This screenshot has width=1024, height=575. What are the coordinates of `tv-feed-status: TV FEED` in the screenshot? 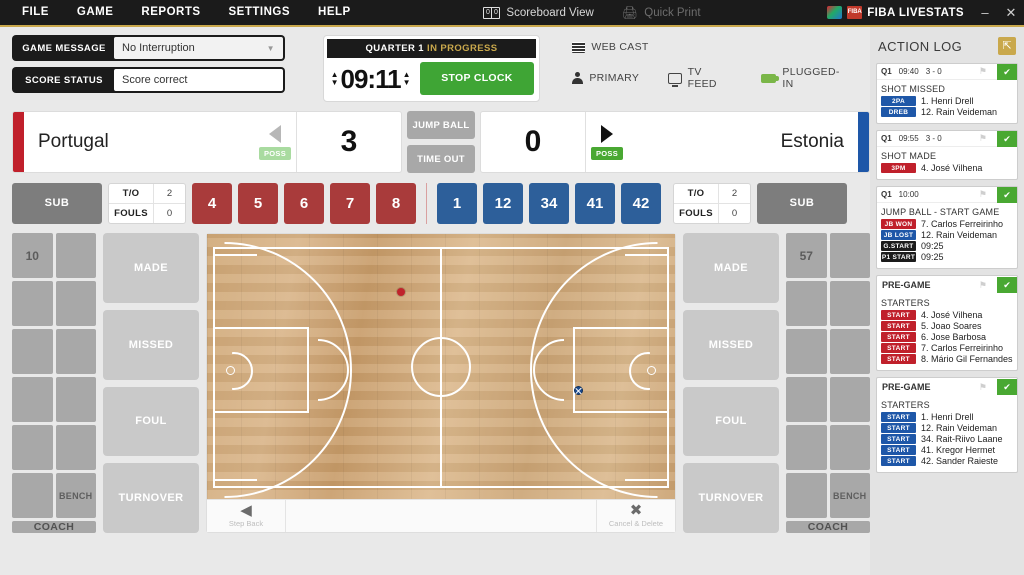 It's located at (700, 78).